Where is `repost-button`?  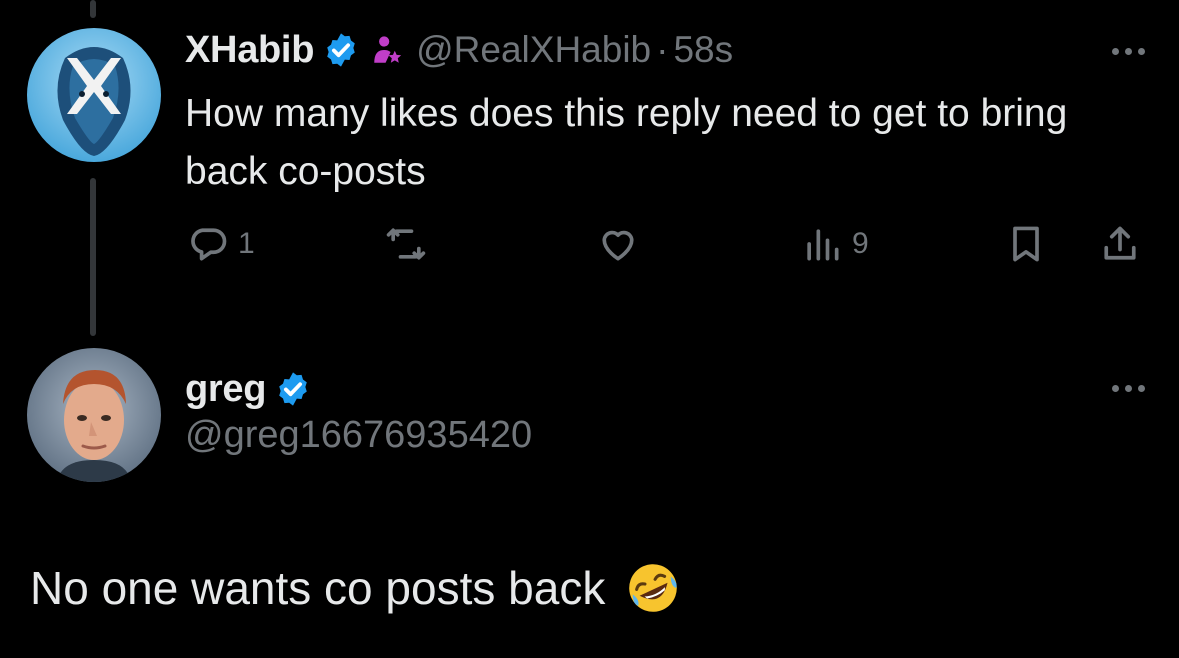 repost-button is located at coordinates (406, 244).